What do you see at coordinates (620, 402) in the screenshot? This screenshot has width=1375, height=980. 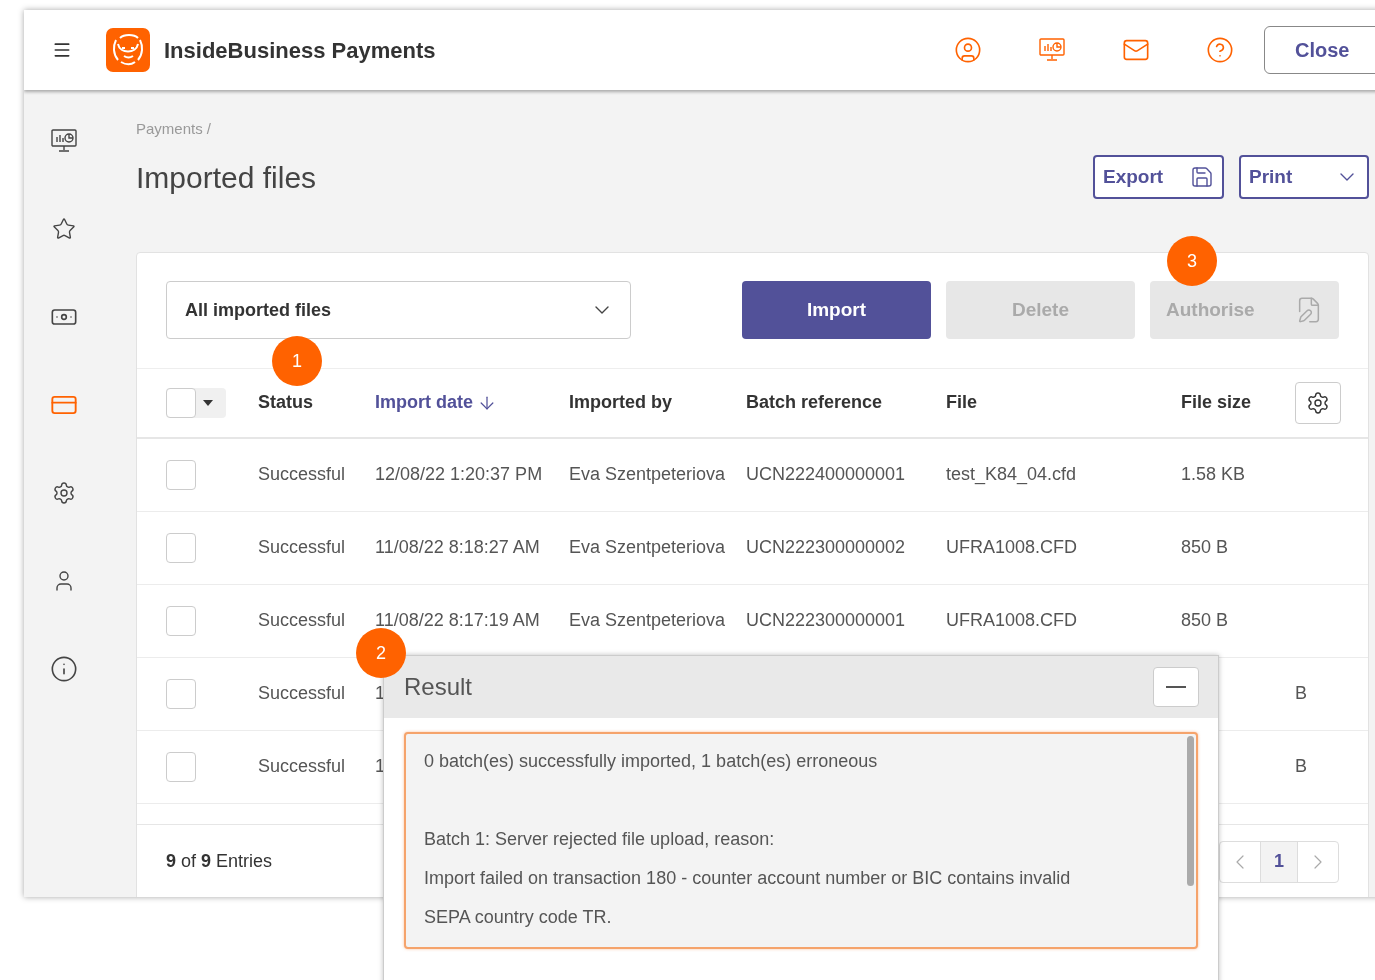 I see `column-header: Imported by` at bounding box center [620, 402].